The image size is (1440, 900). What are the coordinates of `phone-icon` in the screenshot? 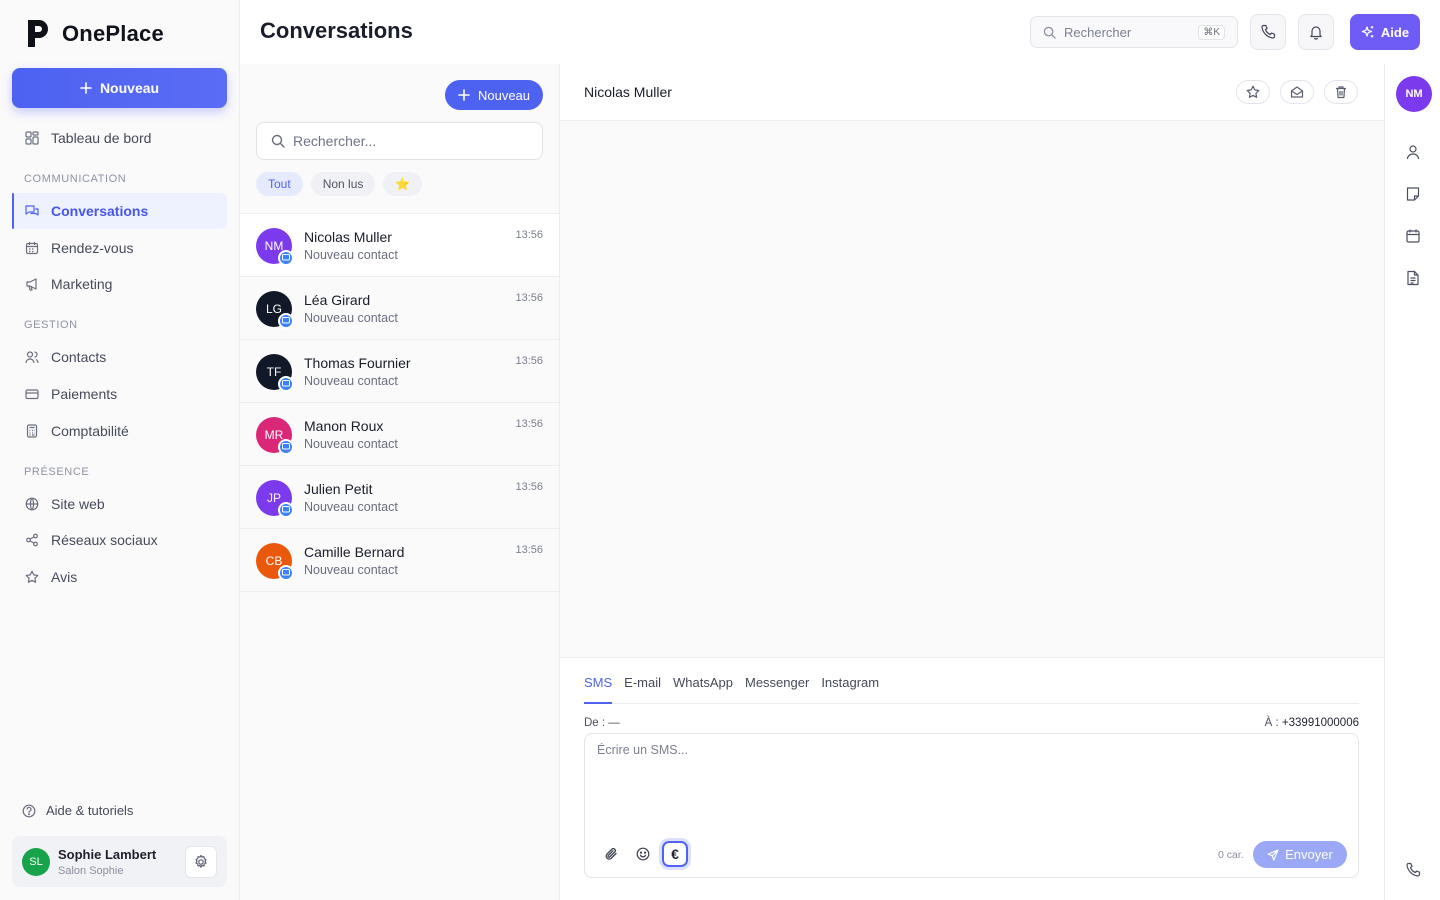 It's located at (1413, 870).